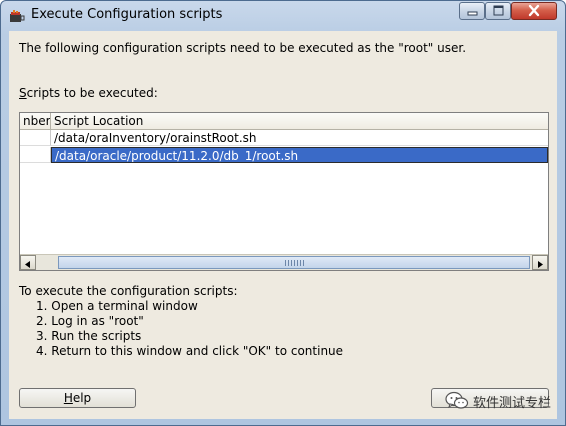 The width and height of the screenshot is (566, 426). I want to click on help-button: Help, so click(77, 398).